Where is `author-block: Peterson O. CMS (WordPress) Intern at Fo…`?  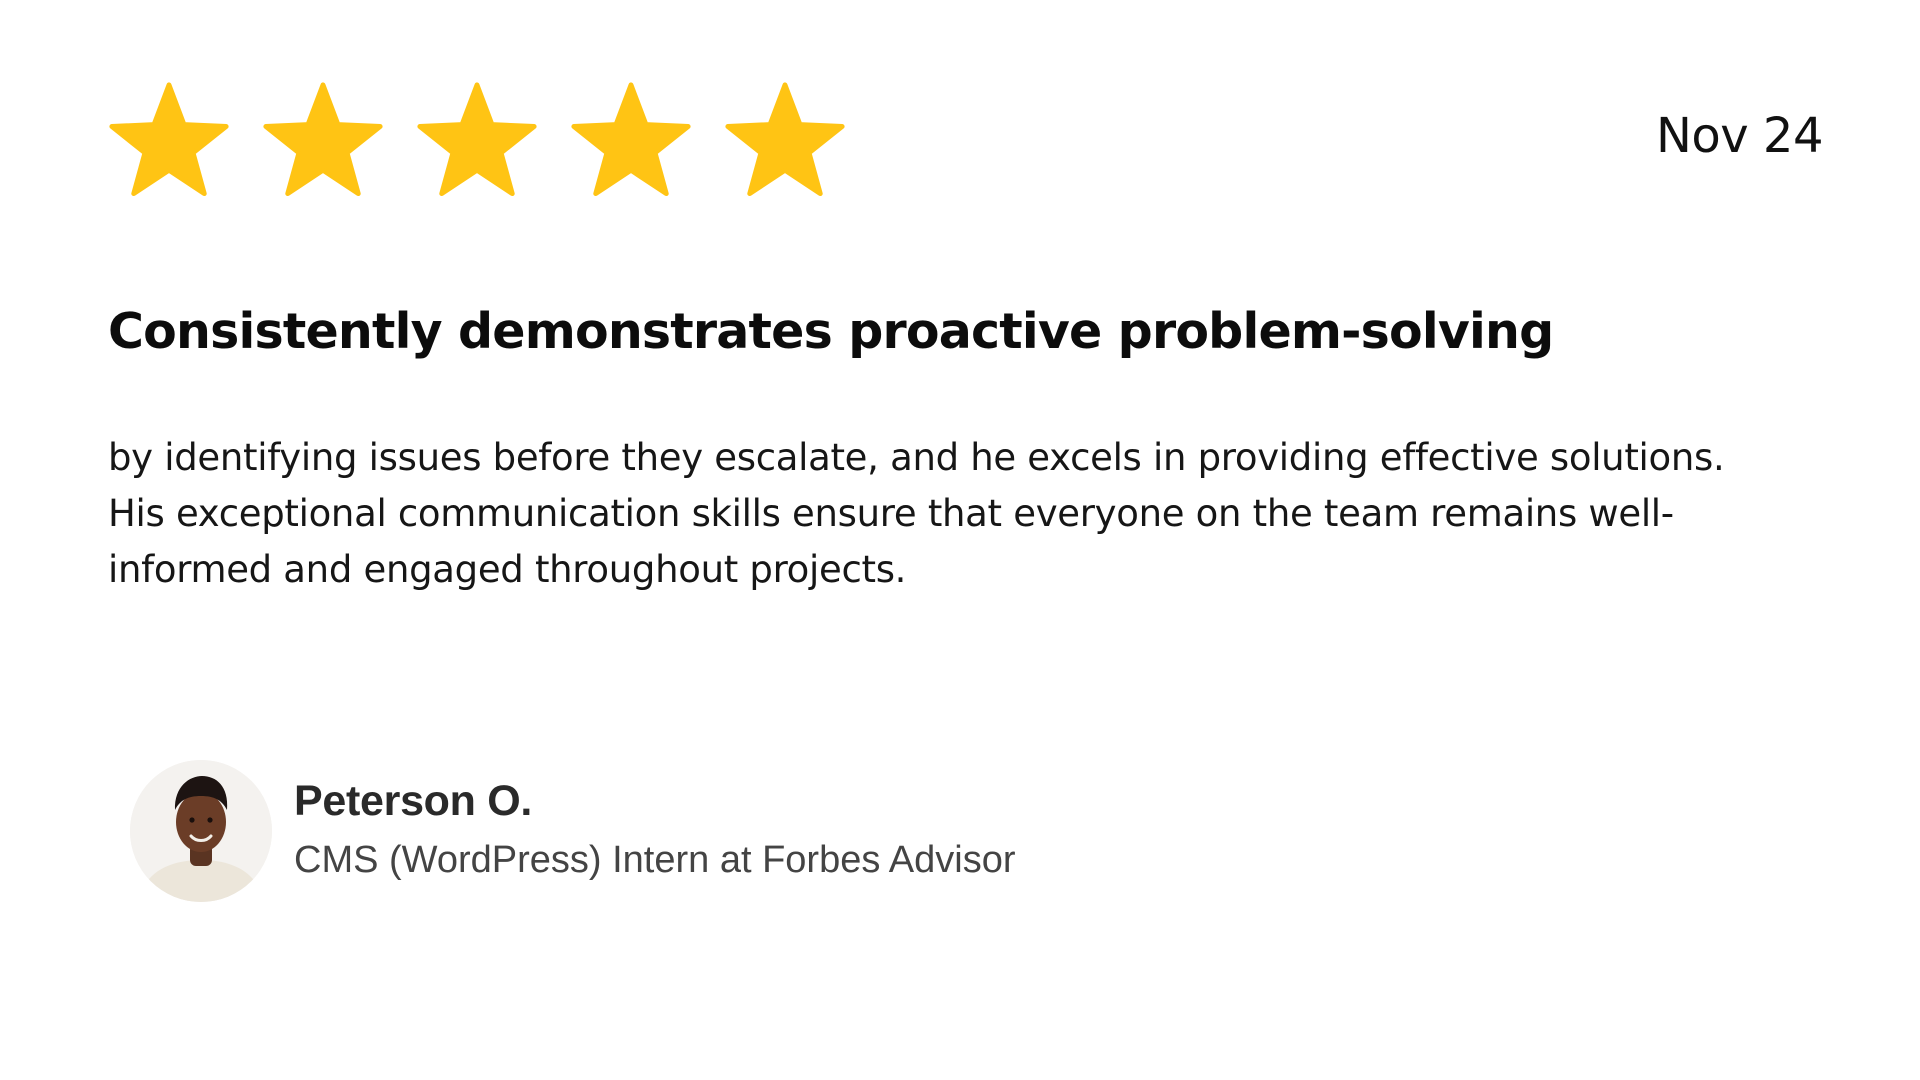 author-block: Peterson O. CMS (WordPress) Intern at Fo… is located at coordinates (573, 831).